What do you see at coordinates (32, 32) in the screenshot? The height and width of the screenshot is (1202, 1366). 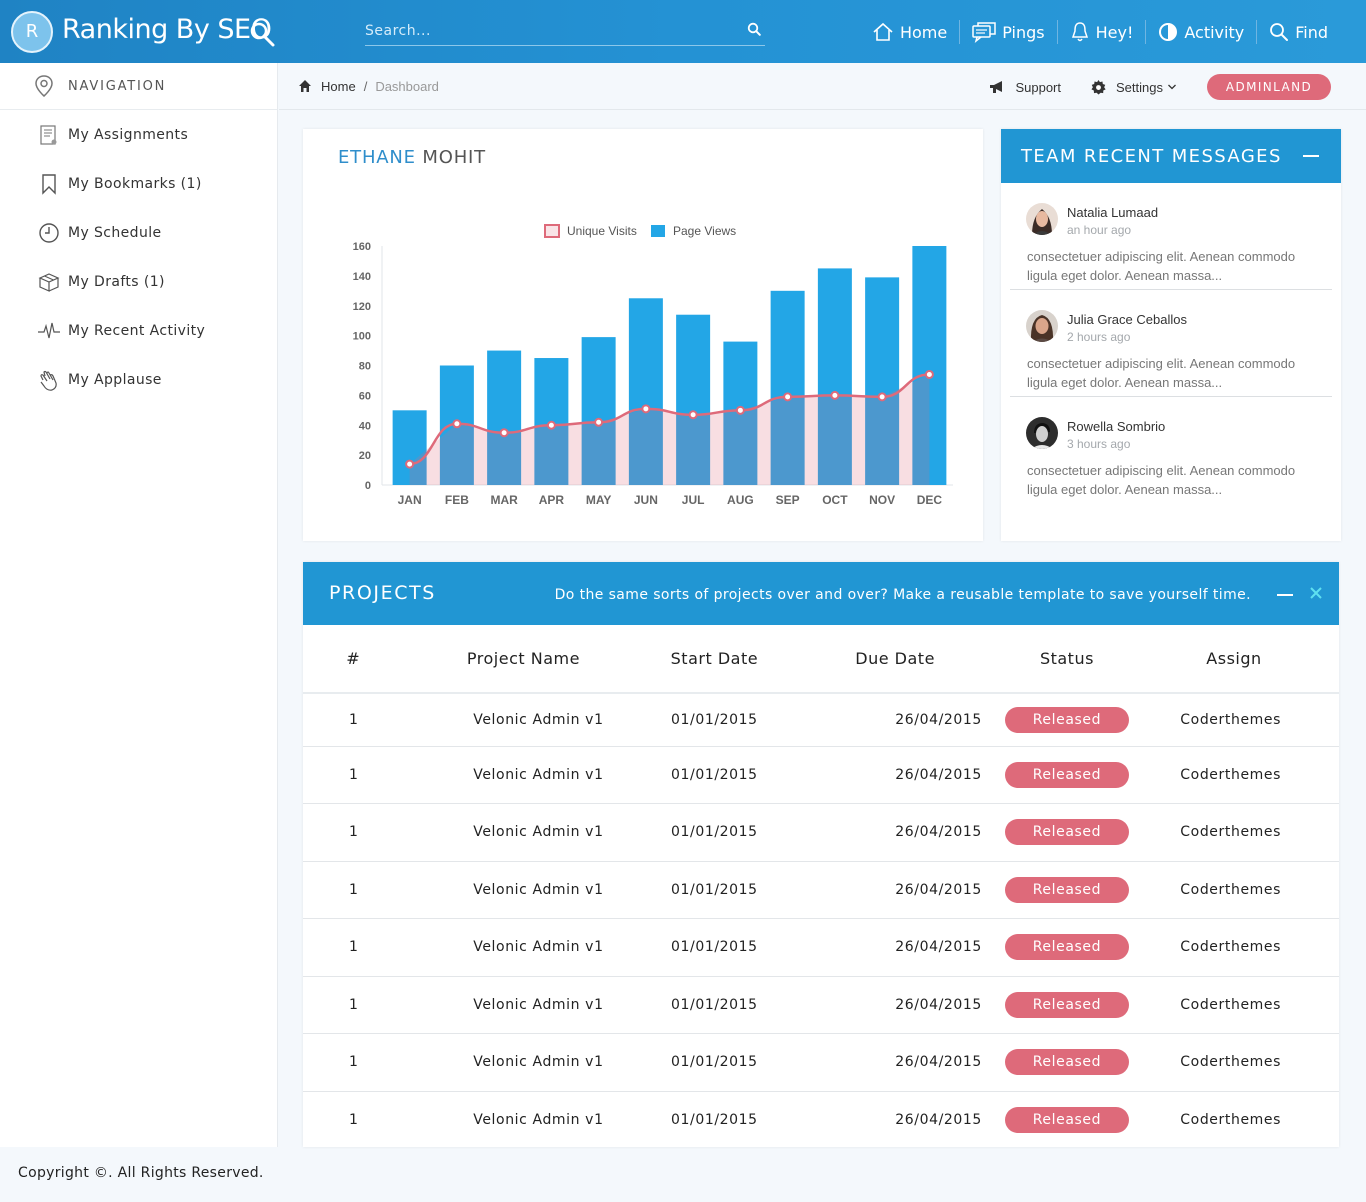 I see `logo-avatar: R` at bounding box center [32, 32].